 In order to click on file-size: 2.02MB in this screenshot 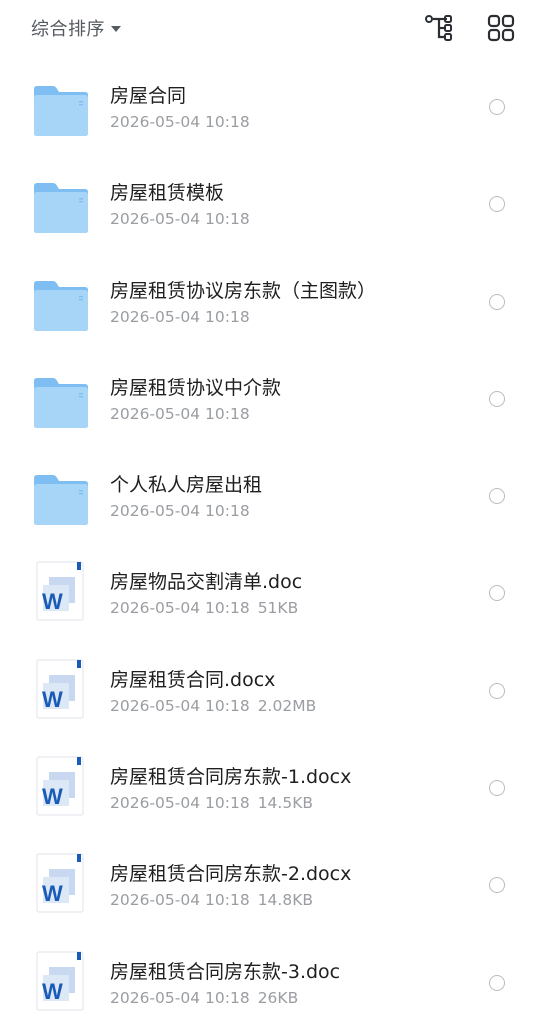, I will do `click(287, 705)`.